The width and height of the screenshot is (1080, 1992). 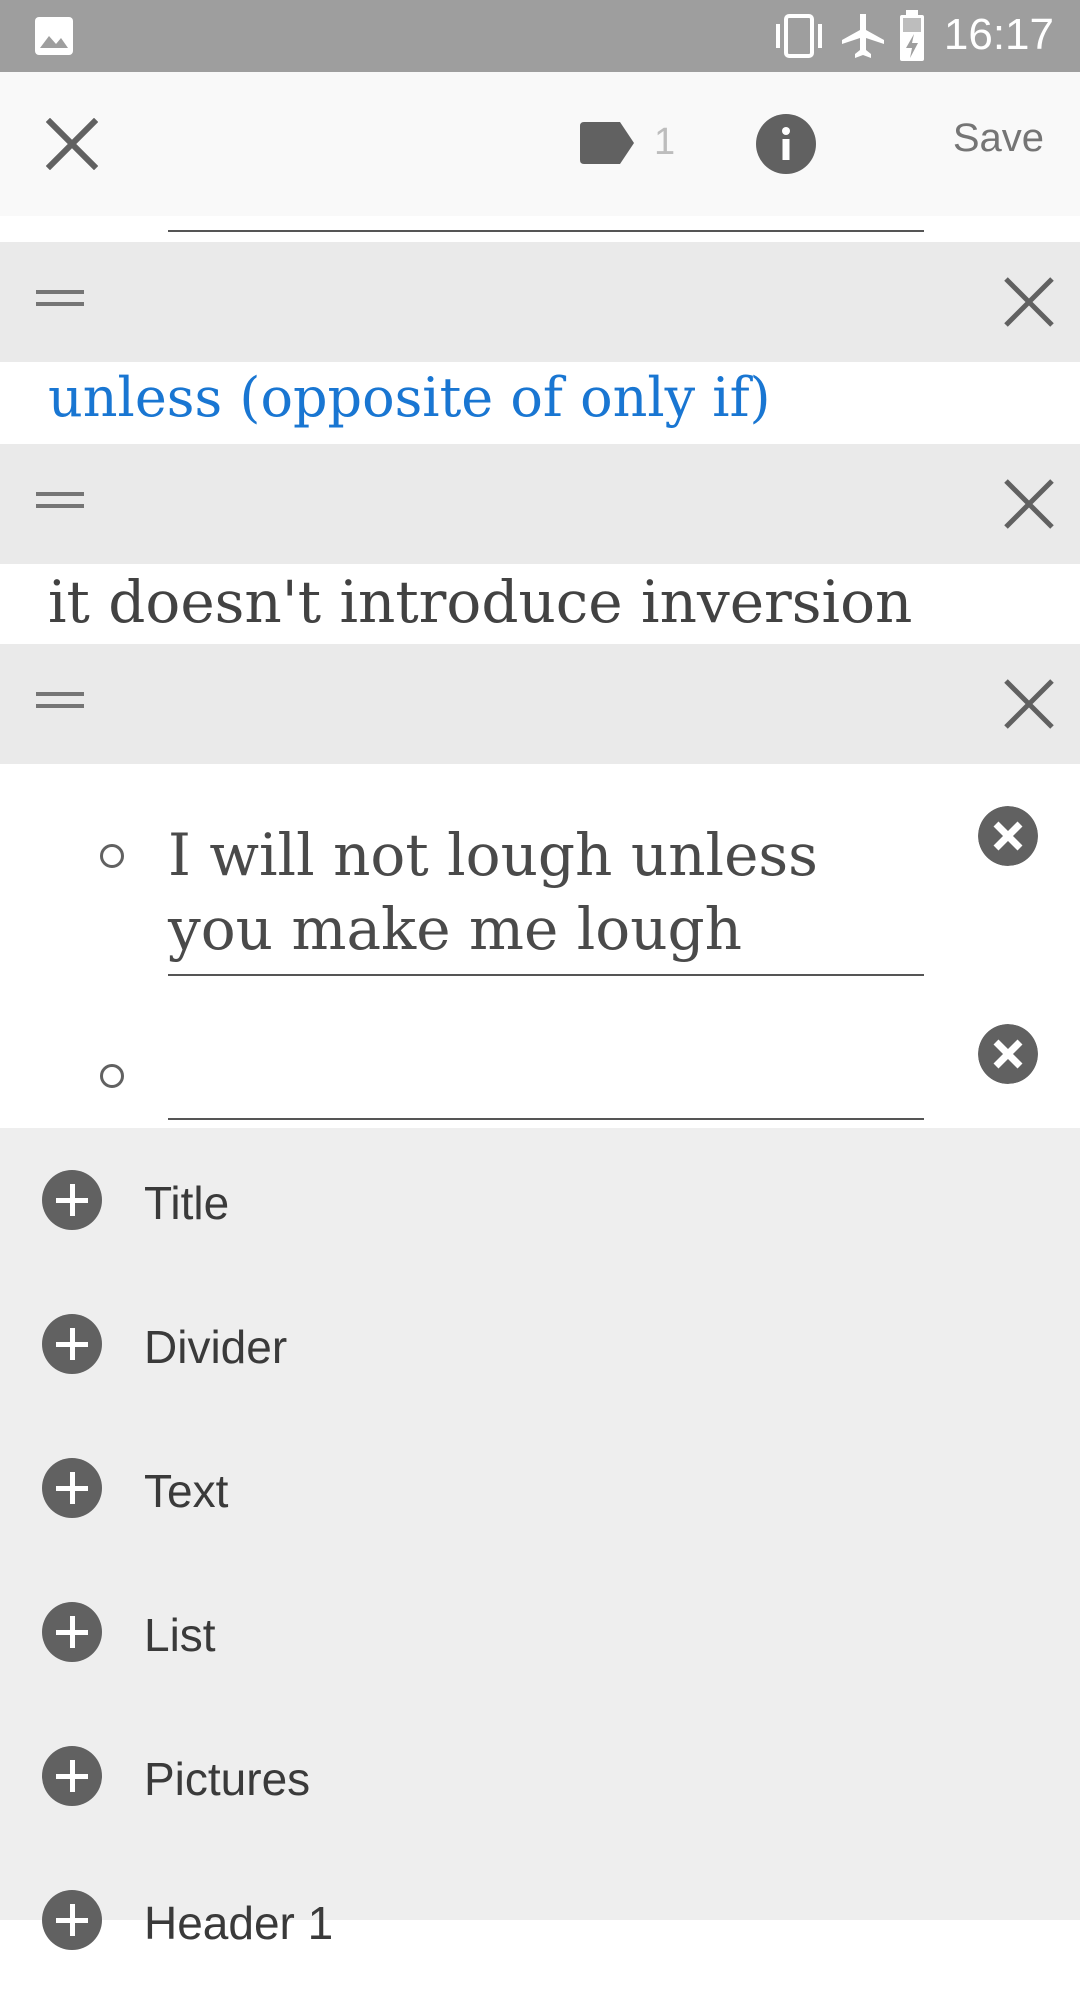 What do you see at coordinates (863, 36) in the screenshot?
I see `airplane-icon` at bounding box center [863, 36].